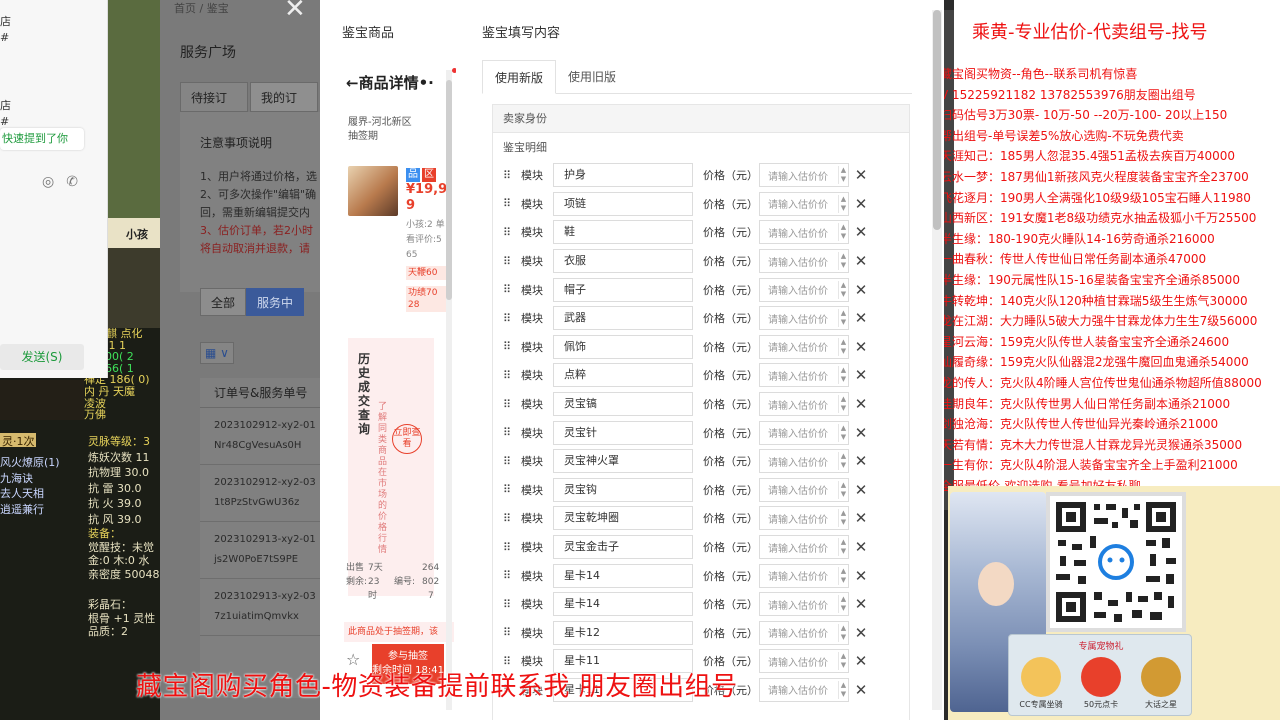  I want to click on product-scrollbar, so click(449, 390).